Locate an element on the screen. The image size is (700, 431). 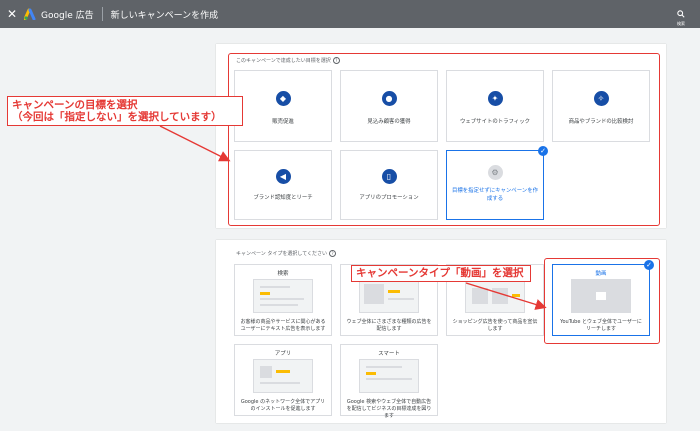
goal-callout-line2: （今回は「指定しない」を選択しています） is located at coordinates (117, 117).